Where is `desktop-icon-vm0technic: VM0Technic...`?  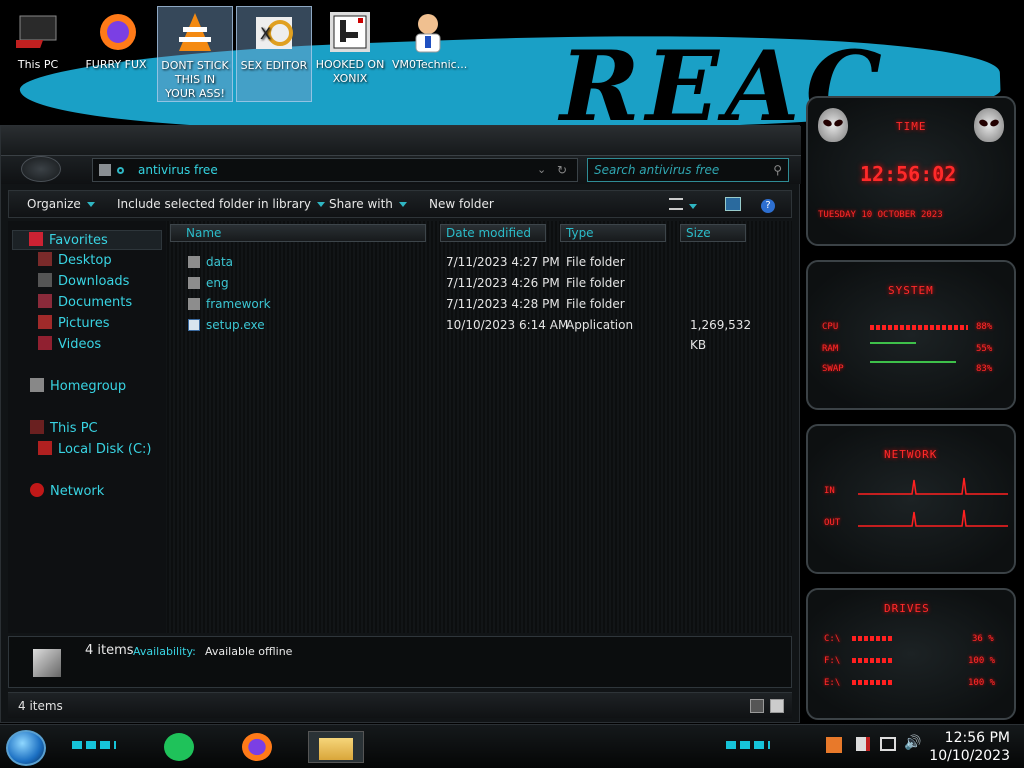
desktop-icon-vm0technic: VM0Technic... is located at coordinates (428, 54).